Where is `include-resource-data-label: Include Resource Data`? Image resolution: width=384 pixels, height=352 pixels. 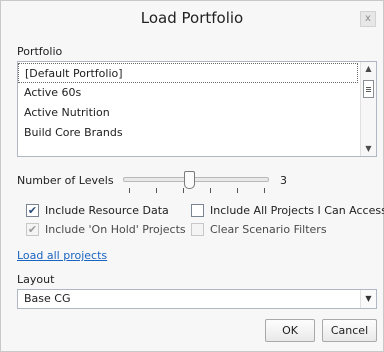 include-resource-data-label: Include Resource Data is located at coordinates (107, 210).